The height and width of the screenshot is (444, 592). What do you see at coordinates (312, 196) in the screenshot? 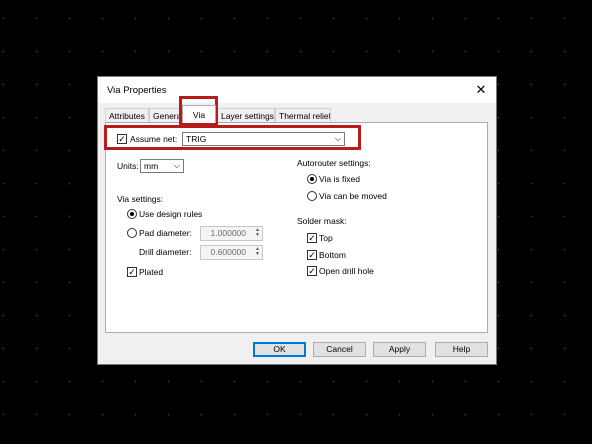
I see `via-can-be-moved-radio` at bounding box center [312, 196].